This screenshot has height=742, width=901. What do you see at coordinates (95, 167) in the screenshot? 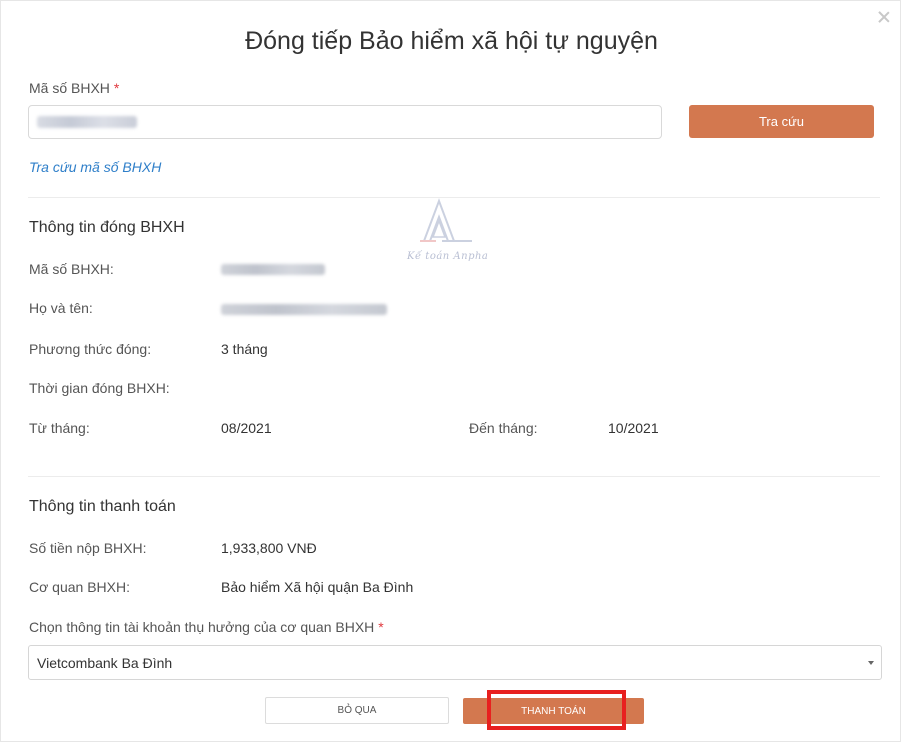
I see `lookup-id-link: Tra cứu mã số BHXH` at bounding box center [95, 167].